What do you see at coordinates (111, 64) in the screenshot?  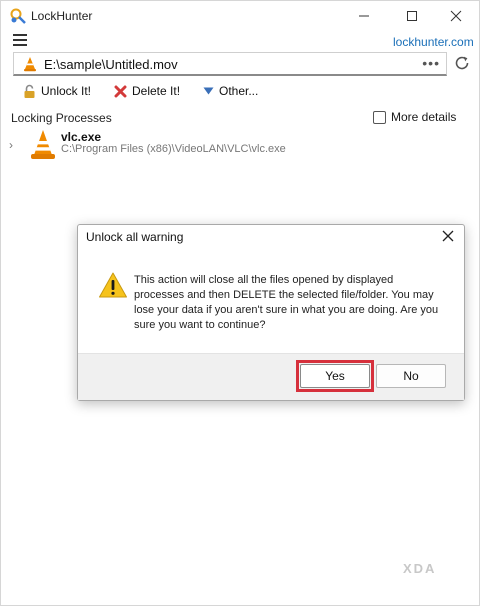 I see `path-value: E:\sample\Untitled.mov` at bounding box center [111, 64].